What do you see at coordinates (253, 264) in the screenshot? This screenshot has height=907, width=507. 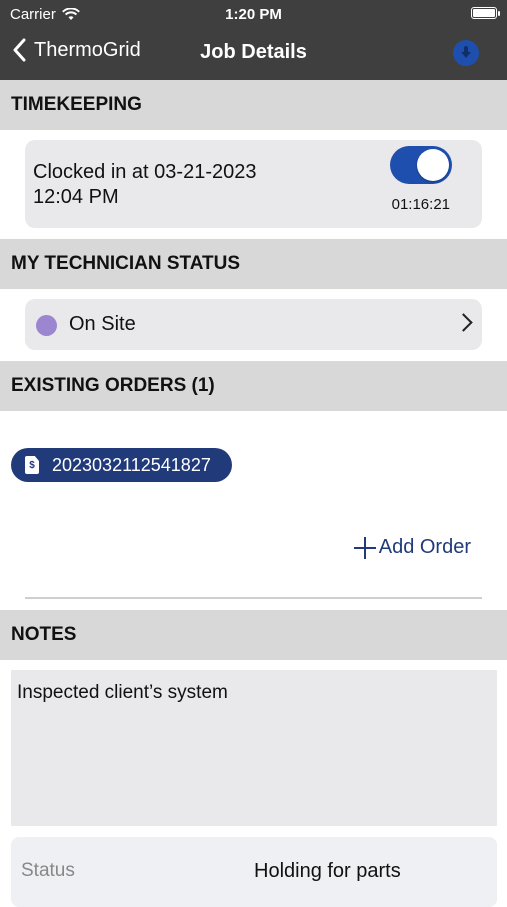 I see `technician-status-header: MY TECHNICIAN STATUS` at bounding box center [253, 264].